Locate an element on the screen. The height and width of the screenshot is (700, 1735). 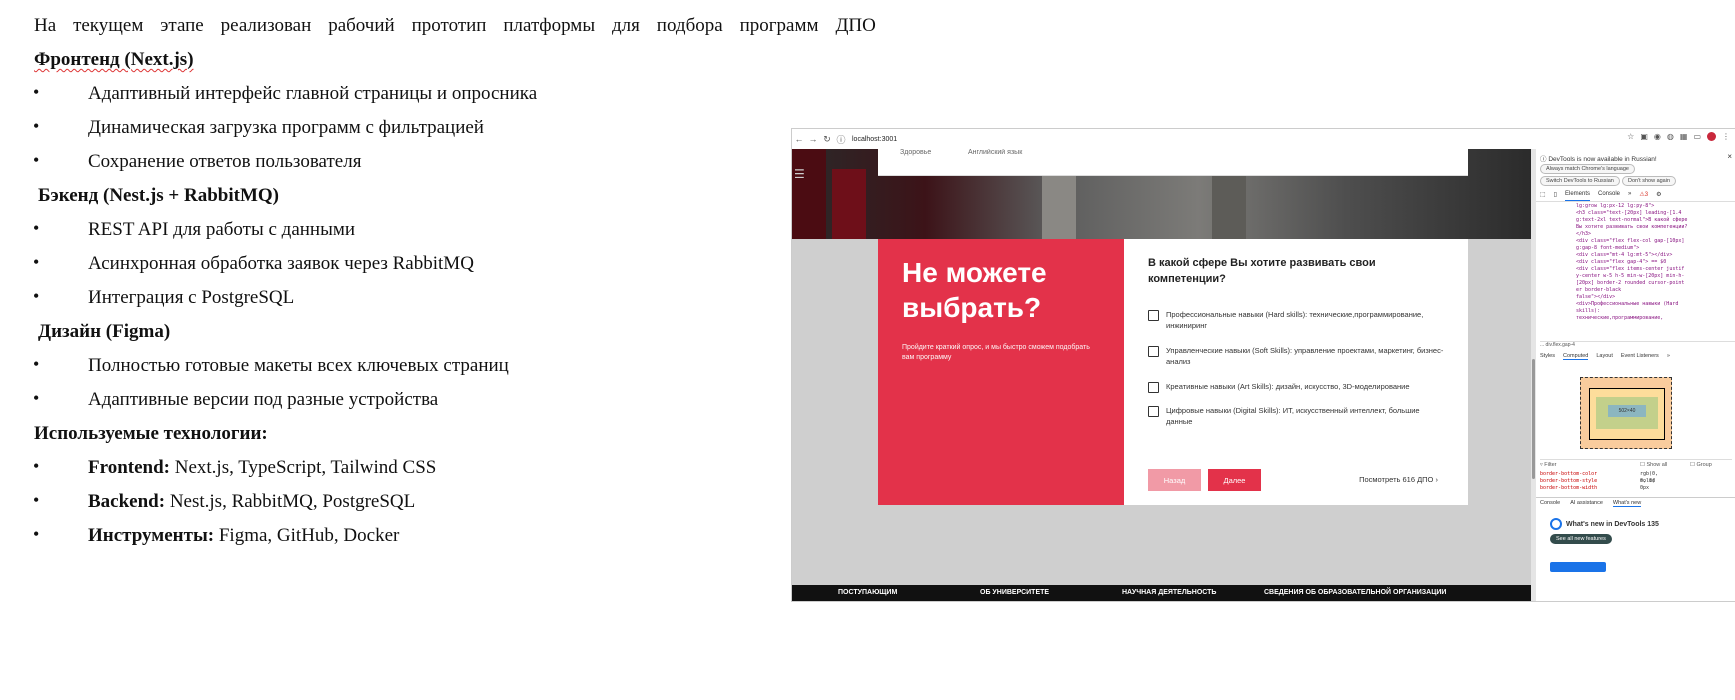
tech-heading: Используемые технологии: is located at coordinates (151, 433).